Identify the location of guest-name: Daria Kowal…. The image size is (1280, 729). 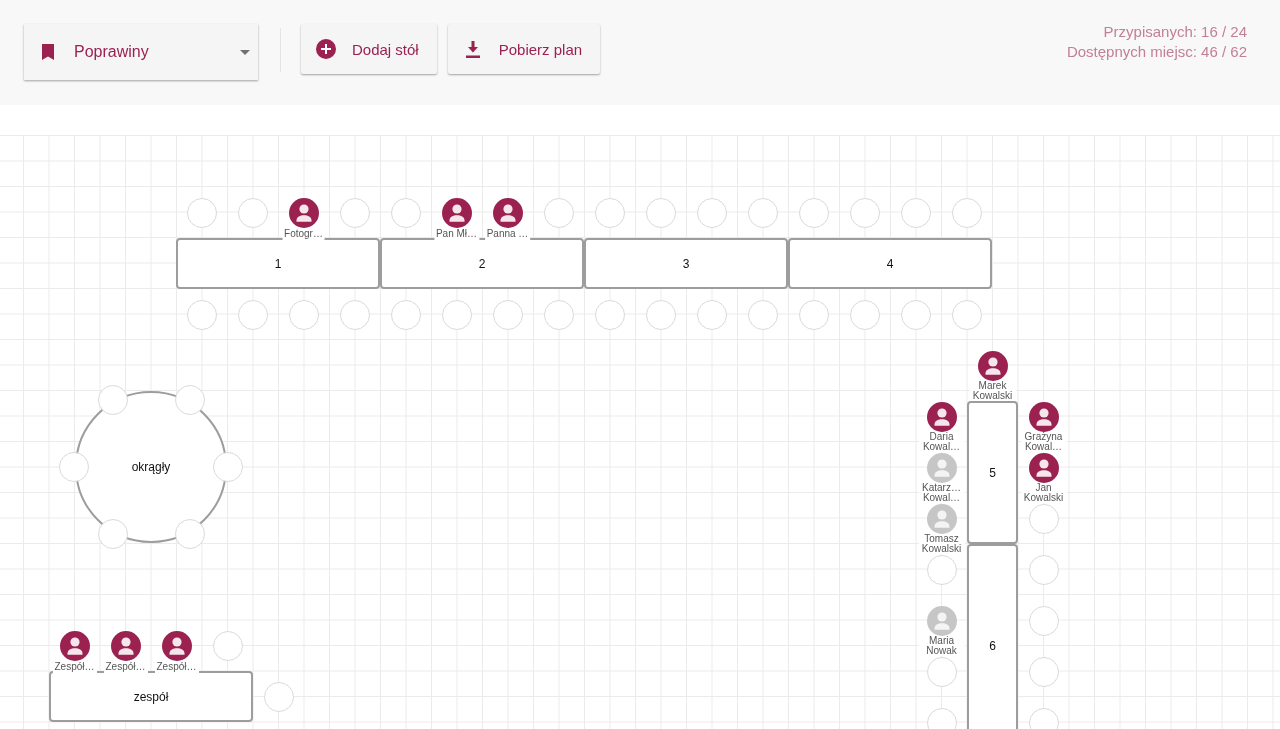
(941, 442).